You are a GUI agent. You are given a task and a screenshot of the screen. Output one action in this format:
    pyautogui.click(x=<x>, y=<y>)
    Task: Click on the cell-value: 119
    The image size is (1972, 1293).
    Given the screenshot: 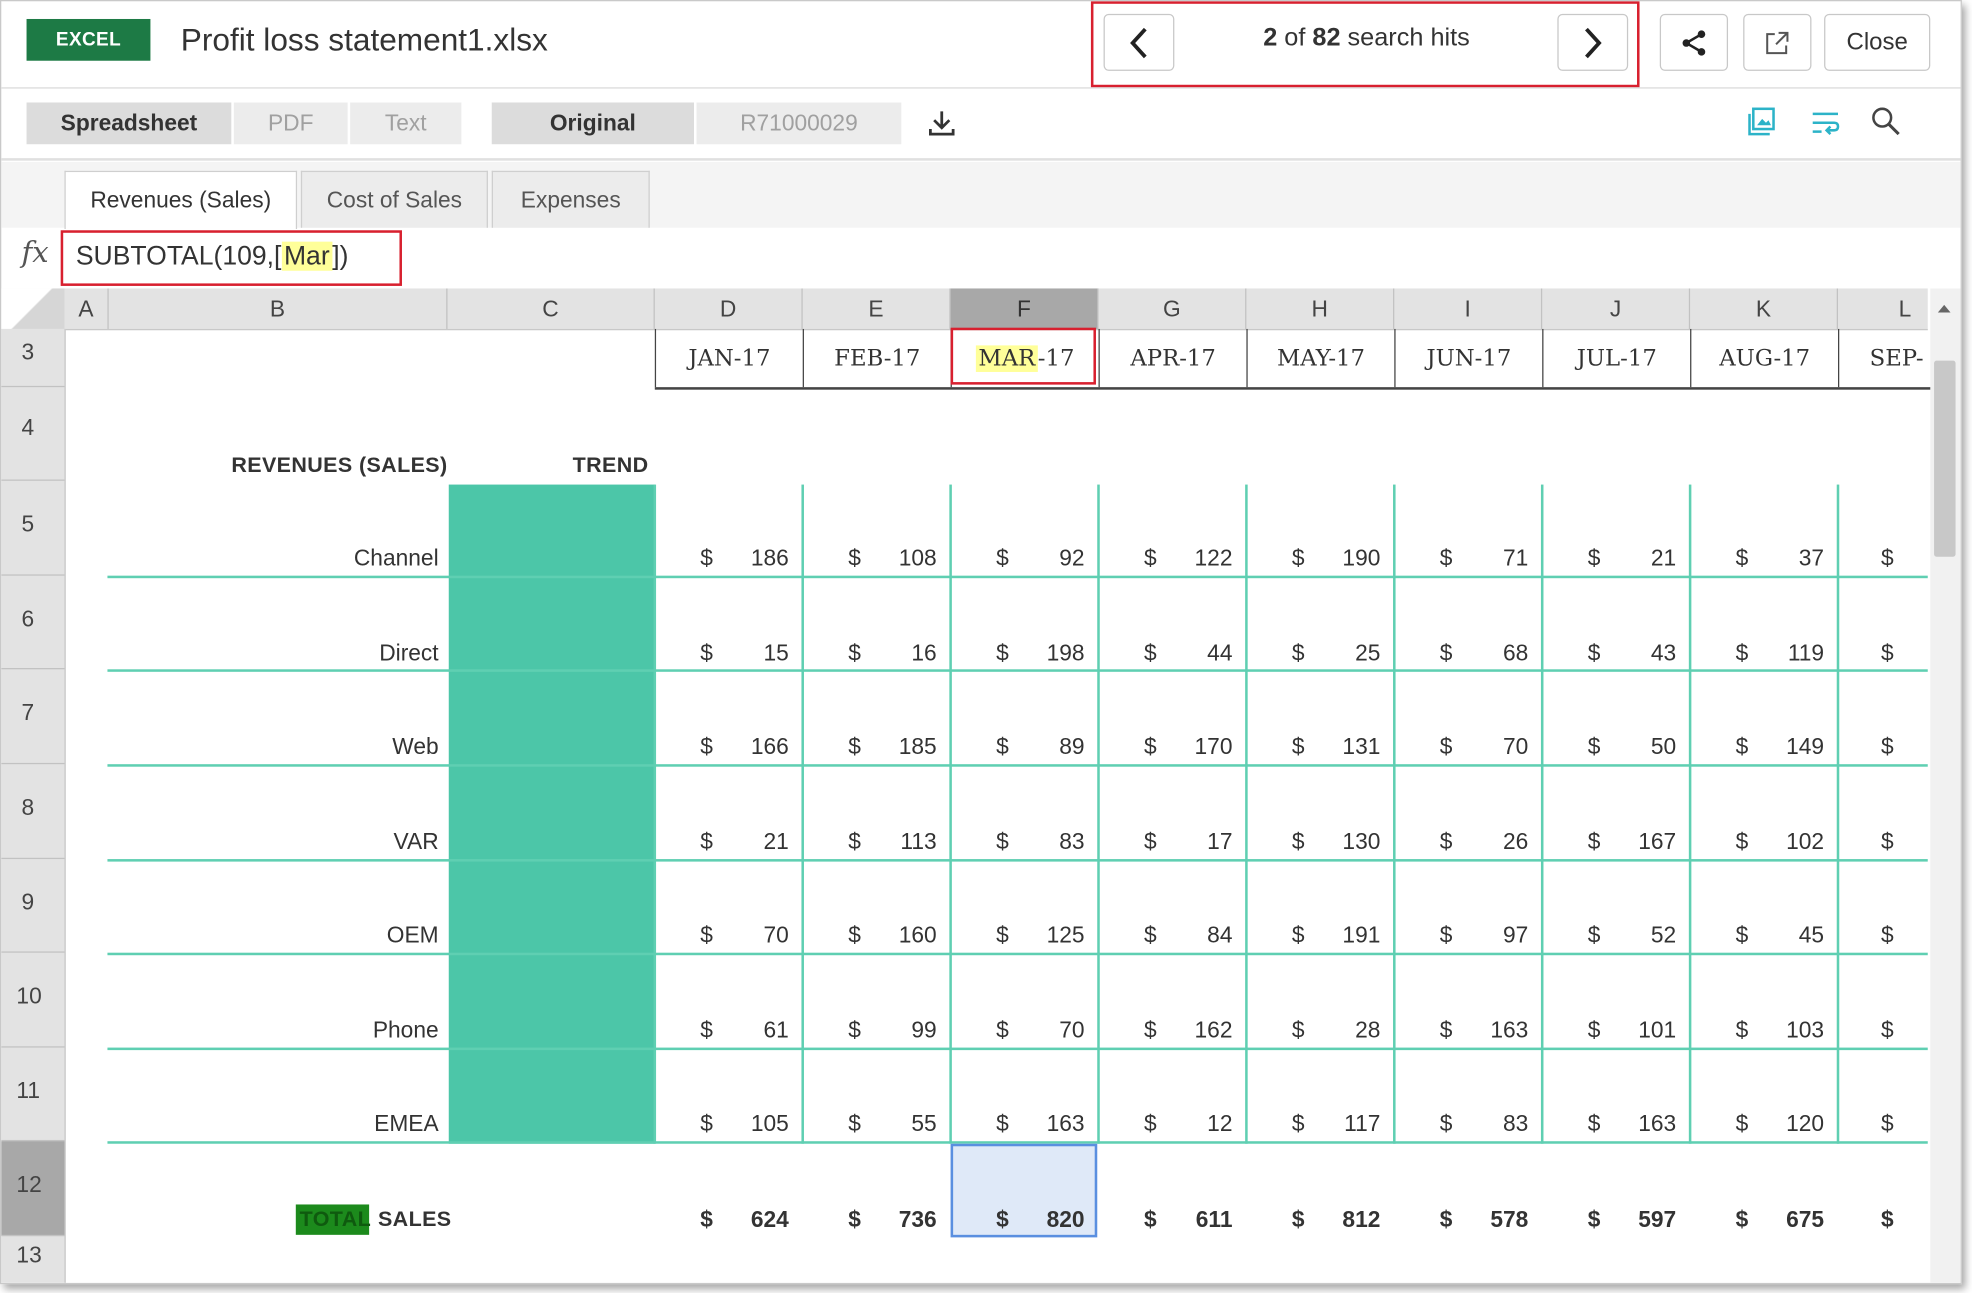 What is the action you would take?
    pyautogui.click(x=1786, y=653)
    